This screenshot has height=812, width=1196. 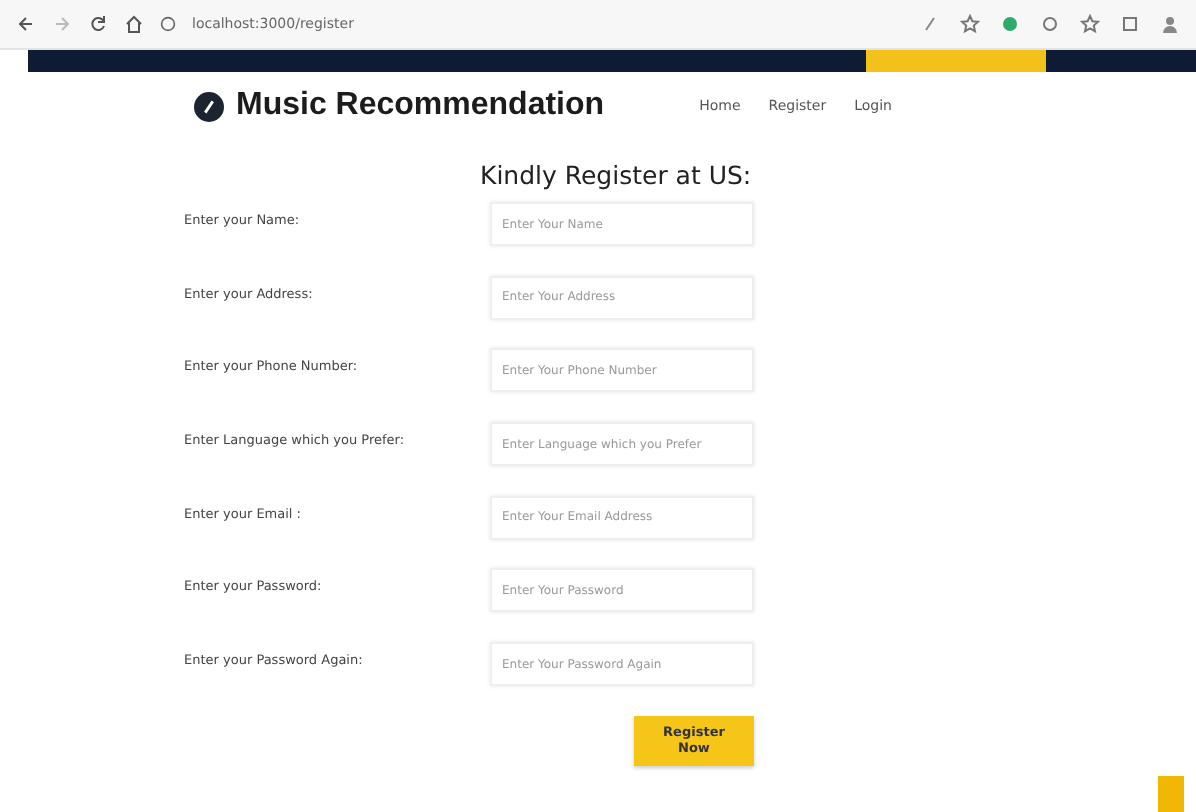 I want to click on extension-icon, so click(x=1010, y=24).